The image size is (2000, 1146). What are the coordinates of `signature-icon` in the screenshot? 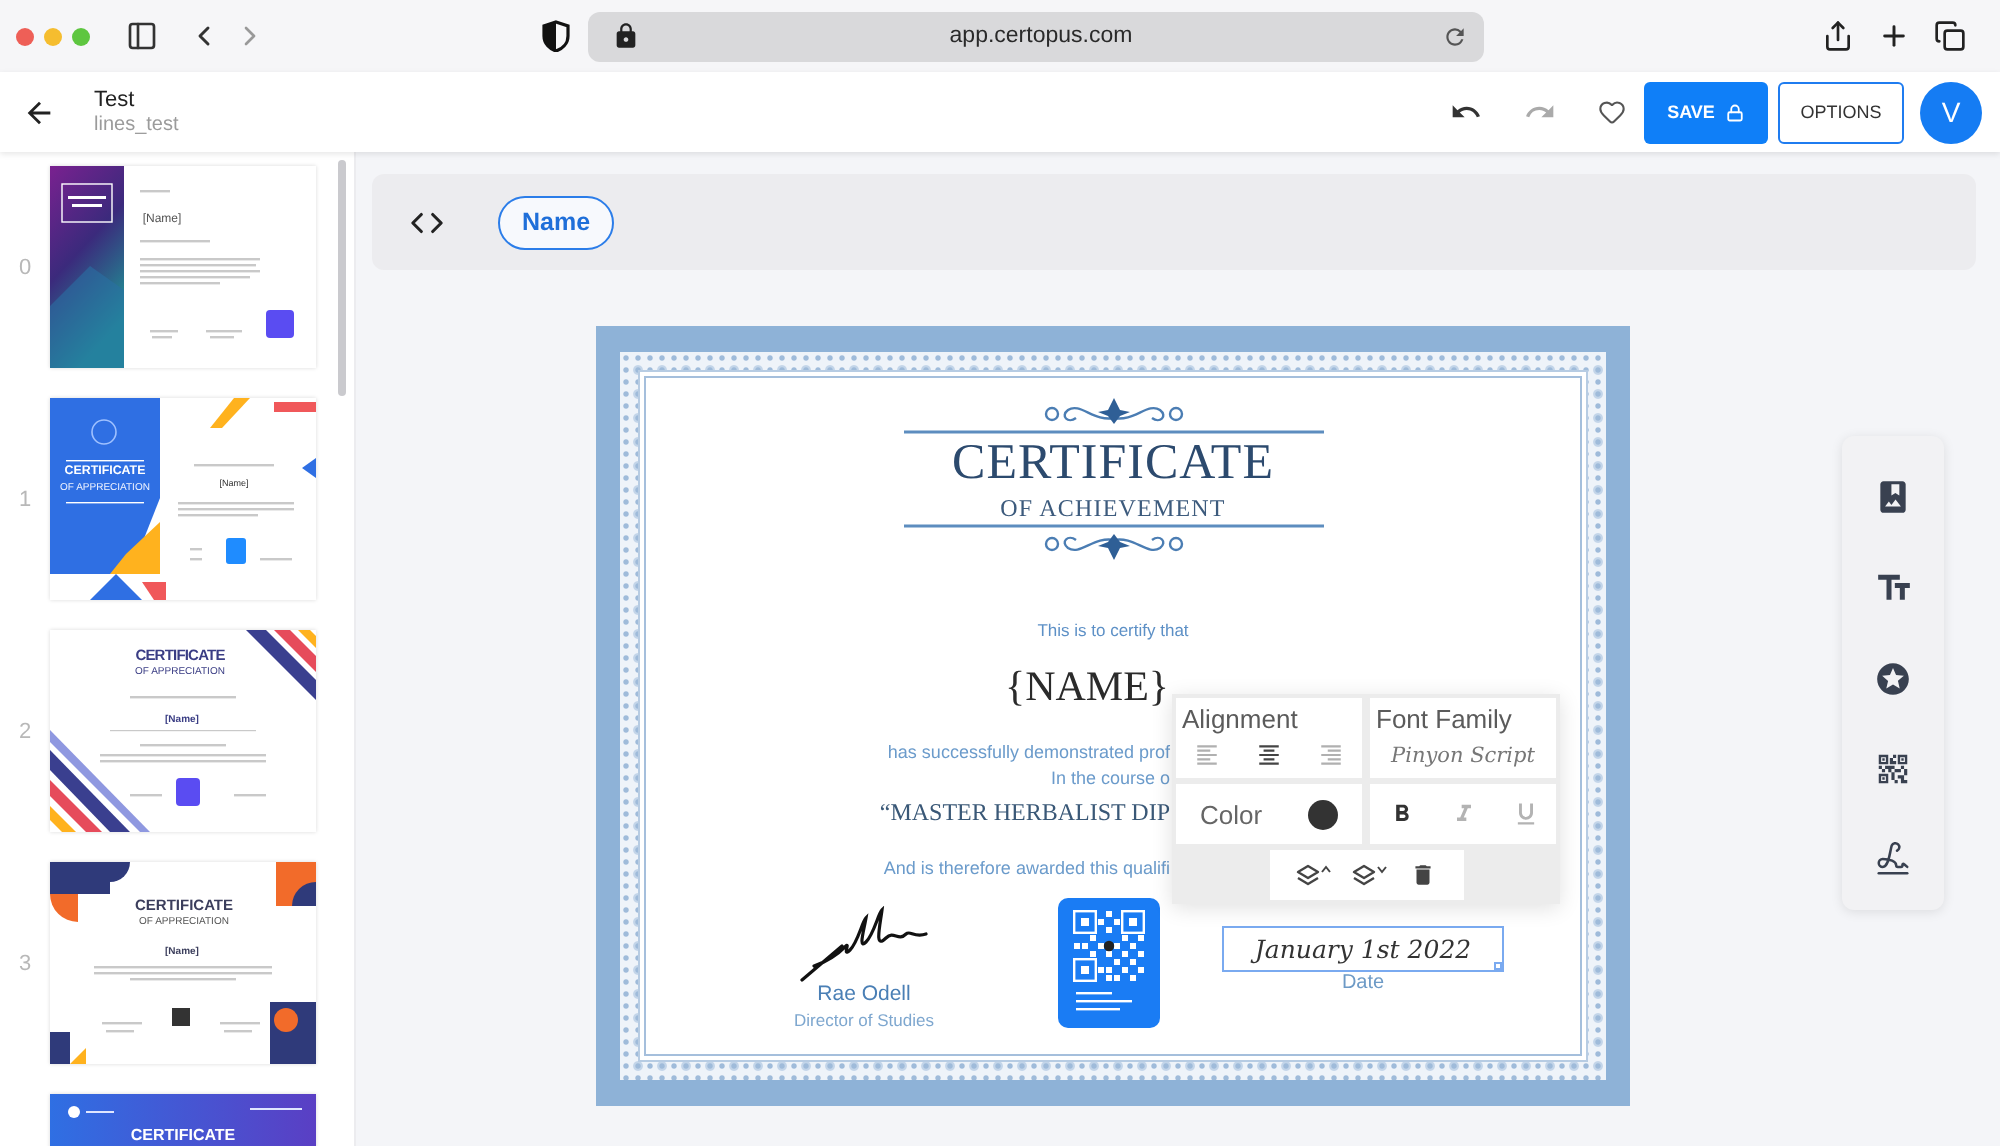 It's located at (1893, 859).